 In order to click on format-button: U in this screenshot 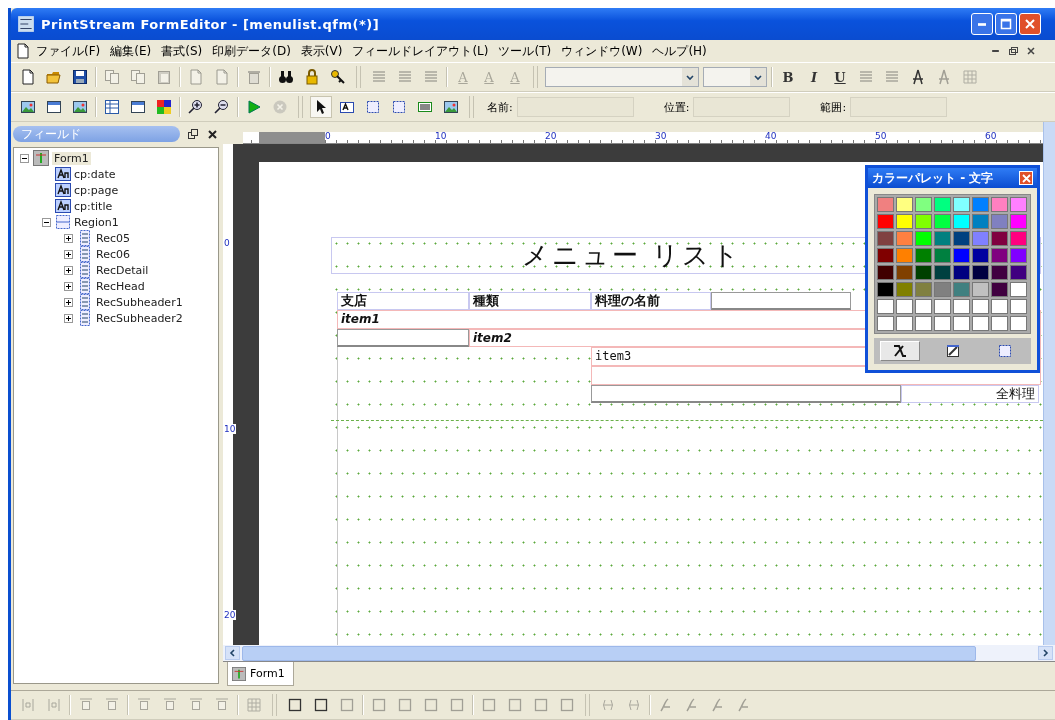, I will do `click(840, 77)`.